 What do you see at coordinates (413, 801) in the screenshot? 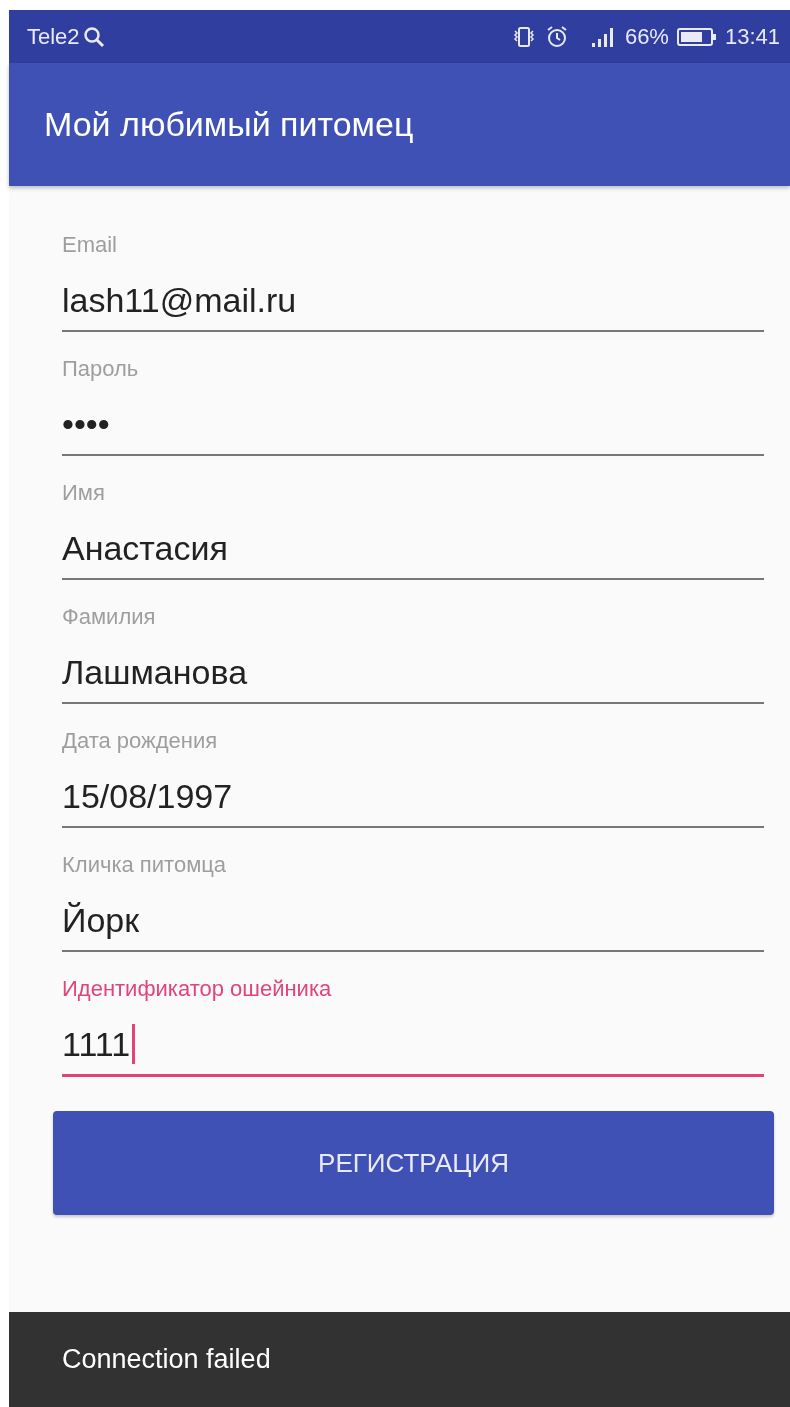
I see `input-field: 15/08/1997` at bounding box center [413, 801].